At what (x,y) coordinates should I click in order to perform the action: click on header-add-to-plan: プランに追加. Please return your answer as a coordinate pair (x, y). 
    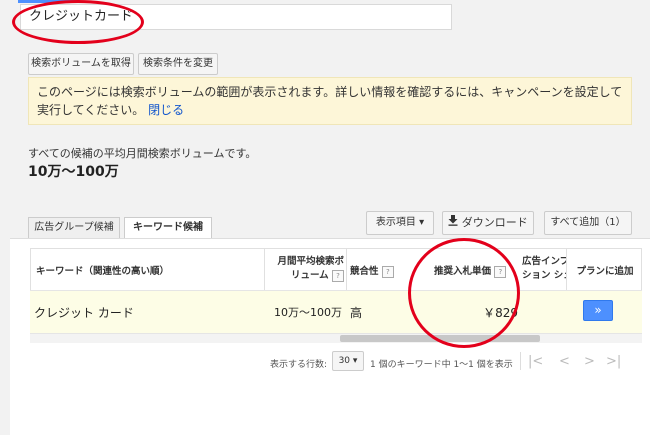
    Looking at the image, I should click on (605, 271).